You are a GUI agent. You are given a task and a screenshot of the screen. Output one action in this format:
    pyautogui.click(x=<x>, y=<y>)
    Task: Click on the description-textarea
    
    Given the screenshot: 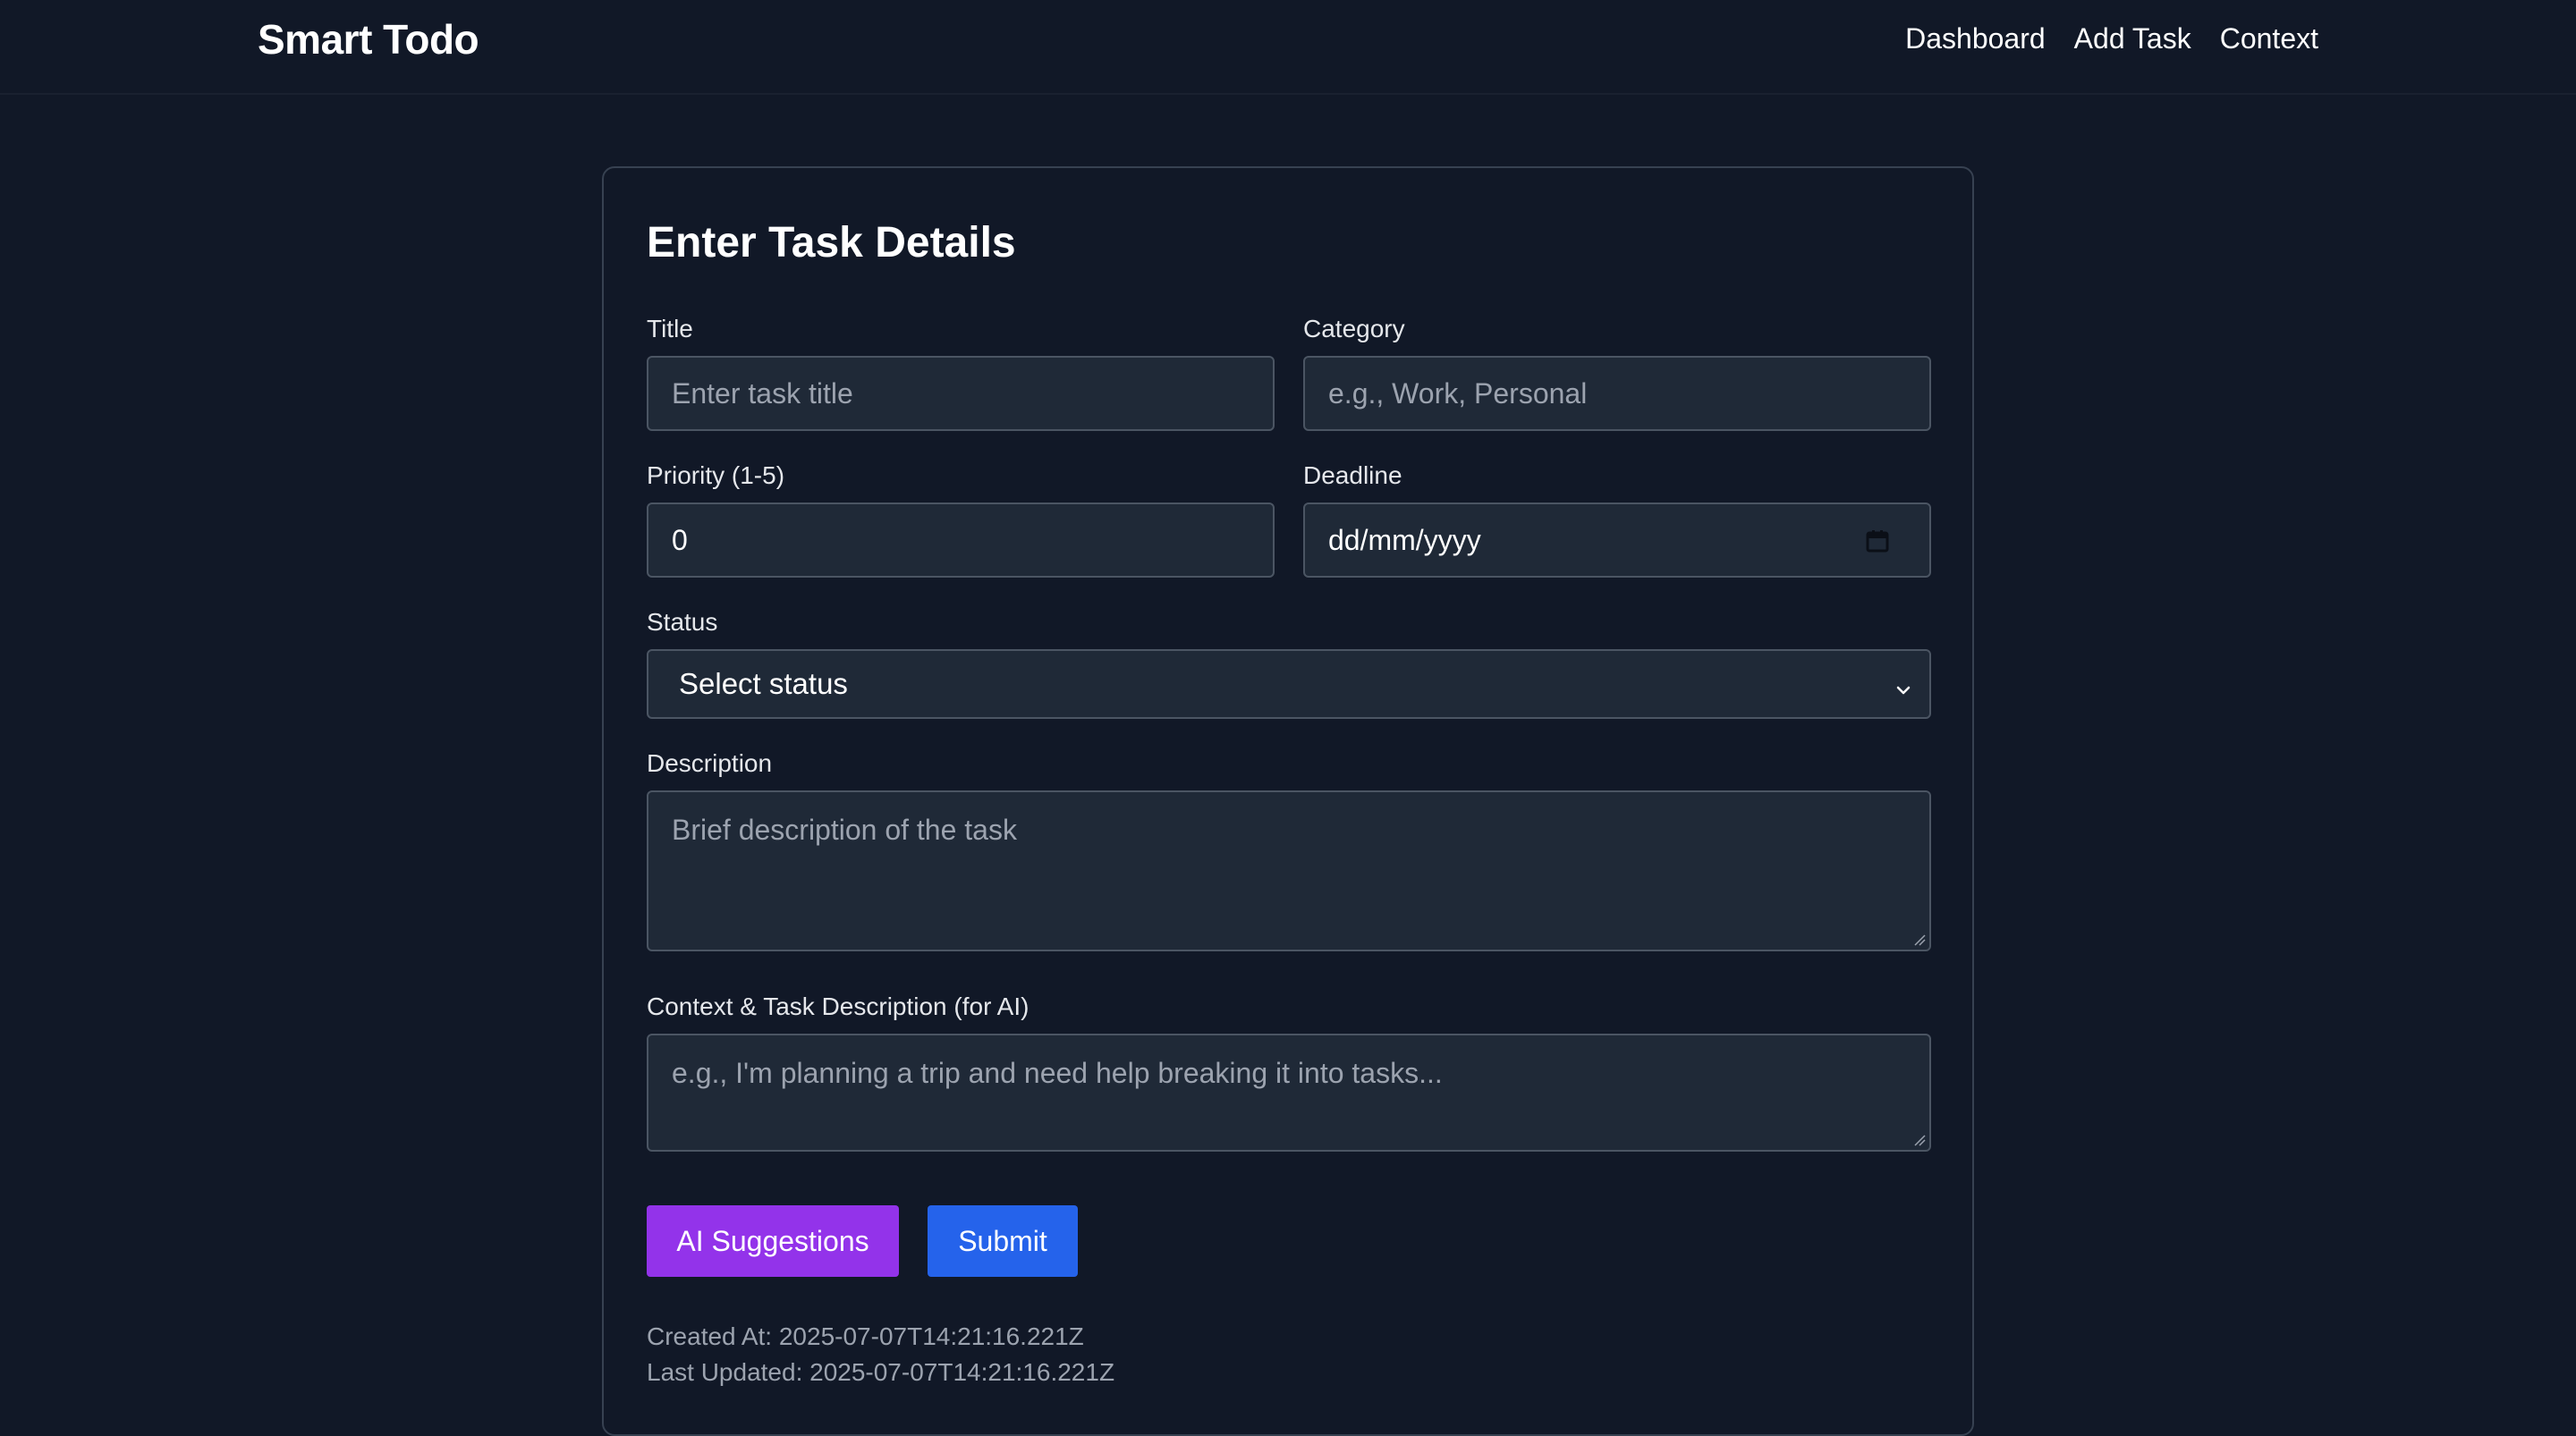 What is the action you would take?
    pyautogui.click(x=1289, y=870)
    